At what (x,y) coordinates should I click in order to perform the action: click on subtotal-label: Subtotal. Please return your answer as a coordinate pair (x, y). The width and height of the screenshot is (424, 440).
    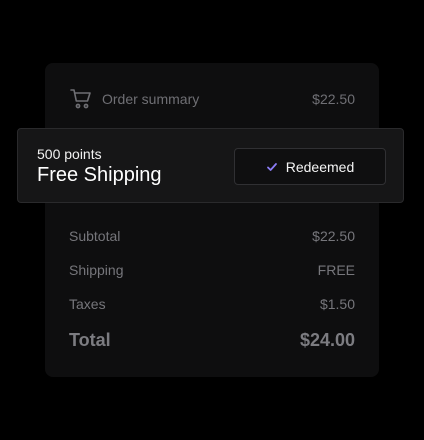
    Looking at the image, I should click on (95, 236).